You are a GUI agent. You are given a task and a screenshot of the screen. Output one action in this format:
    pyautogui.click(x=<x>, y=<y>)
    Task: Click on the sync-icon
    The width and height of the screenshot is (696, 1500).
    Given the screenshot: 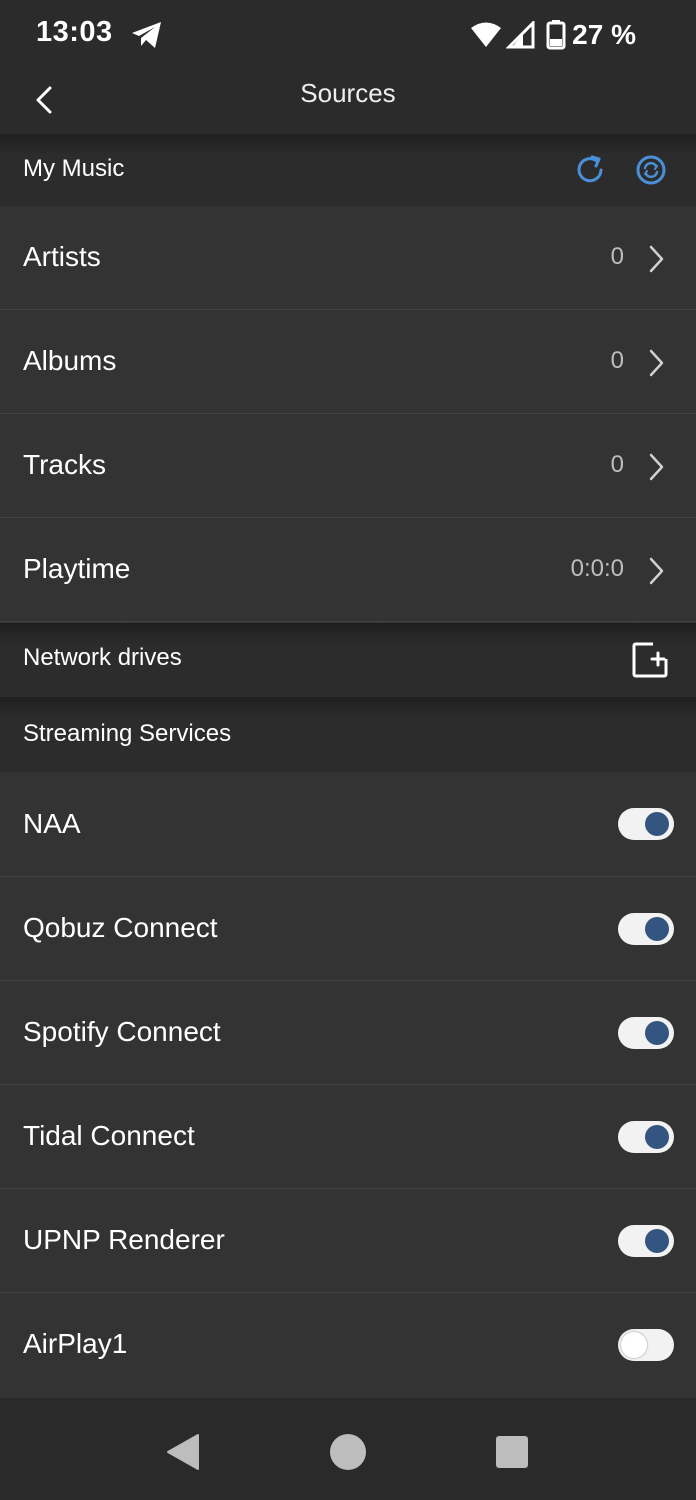 What is the action you would take?
    pyautogui.click(x=590, y=170)
    